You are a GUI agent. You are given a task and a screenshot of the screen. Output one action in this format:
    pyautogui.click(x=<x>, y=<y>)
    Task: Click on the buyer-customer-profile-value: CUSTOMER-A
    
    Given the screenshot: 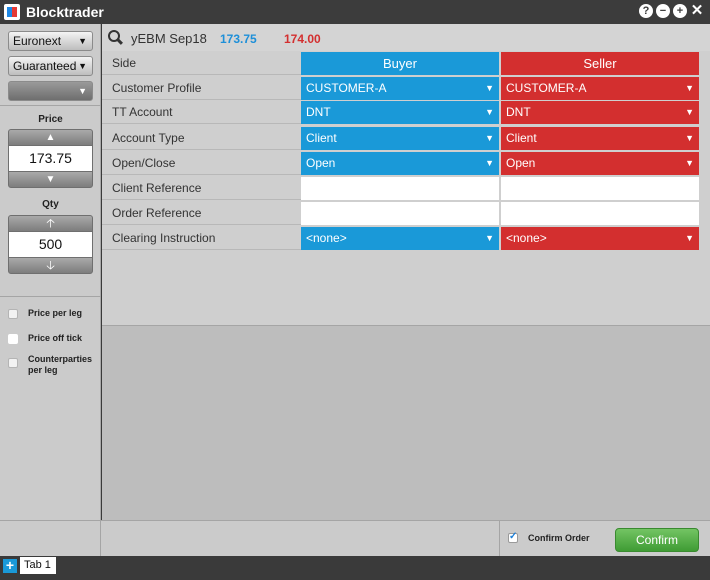 What is the action you would take?
    pyautogui.click(x=346, y=88)
    